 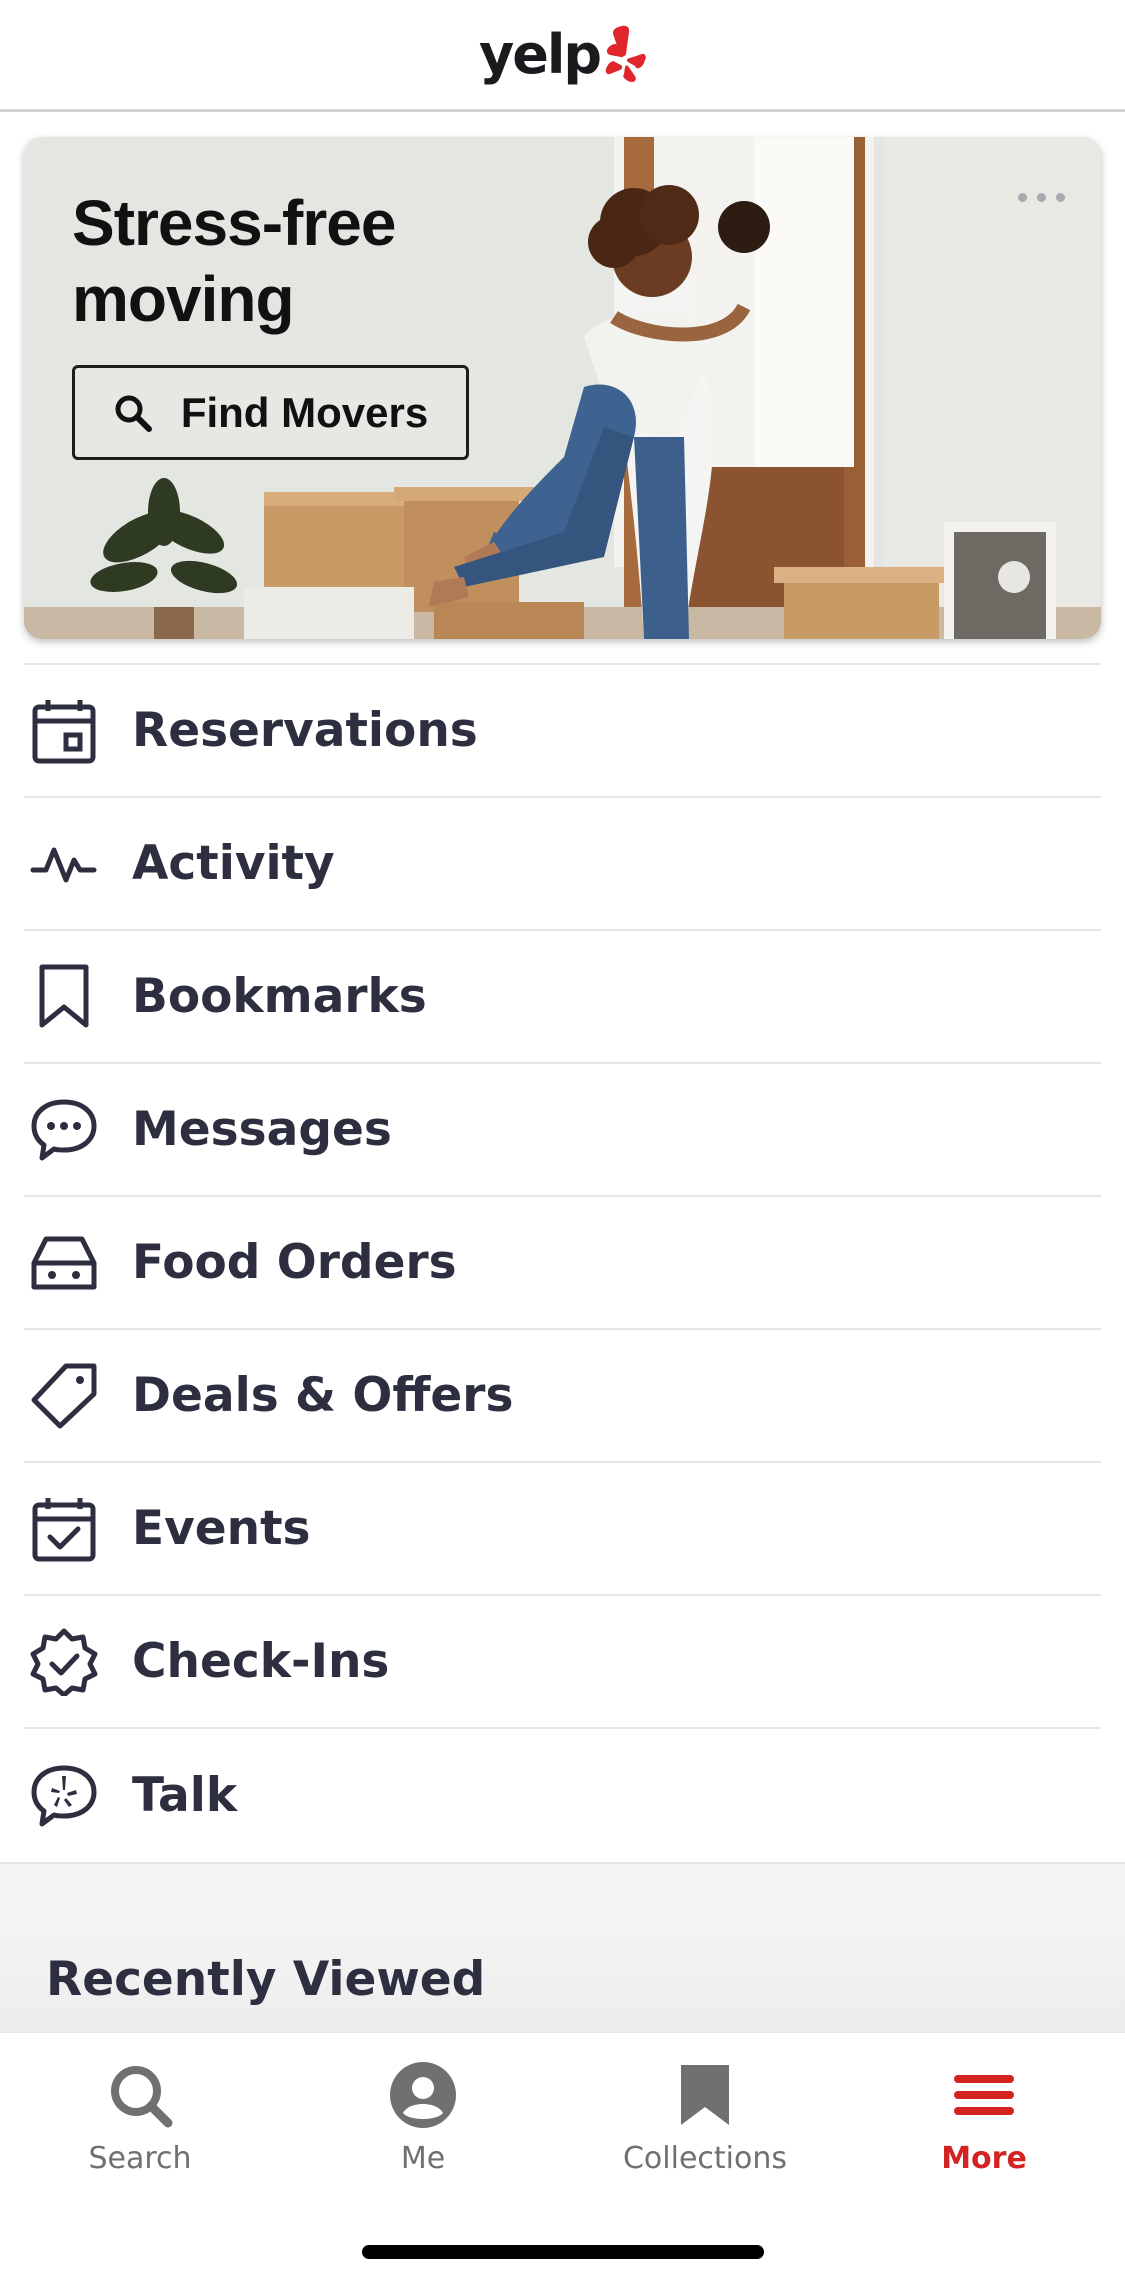 I want to click on food-orders-icon, so click(x=64, y=1262).